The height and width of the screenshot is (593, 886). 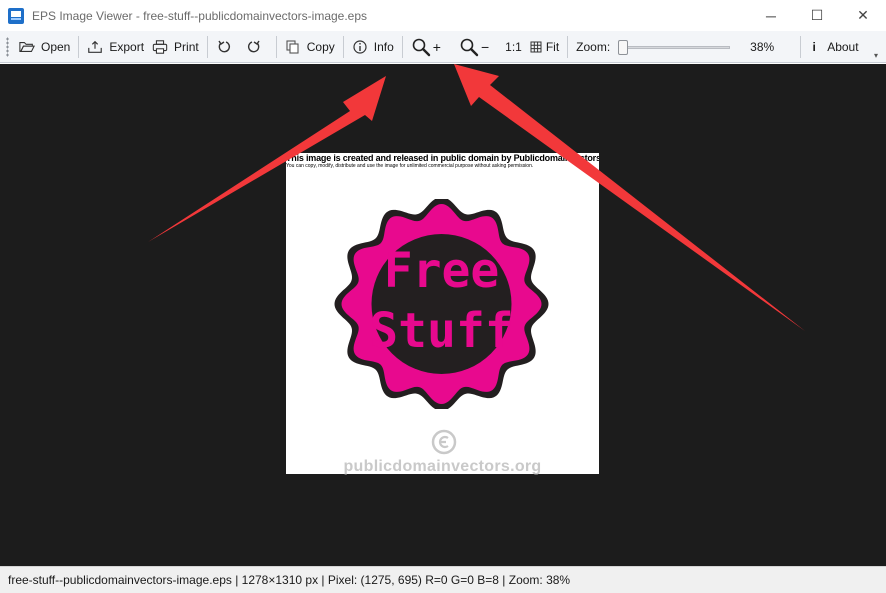 I want to click on zoom-slider-thumb, so click(x=623, y=47).